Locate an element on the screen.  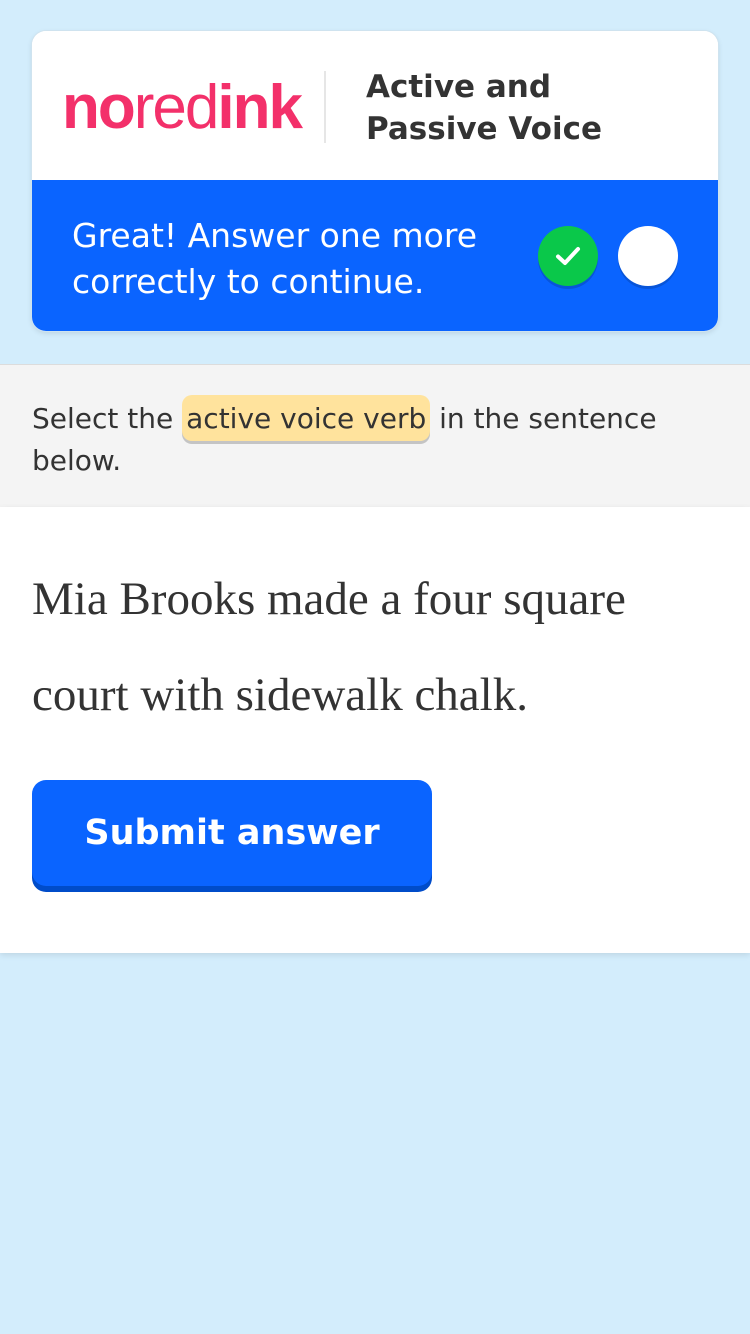
progress-dot-pending is located at coordinates (648, 256).